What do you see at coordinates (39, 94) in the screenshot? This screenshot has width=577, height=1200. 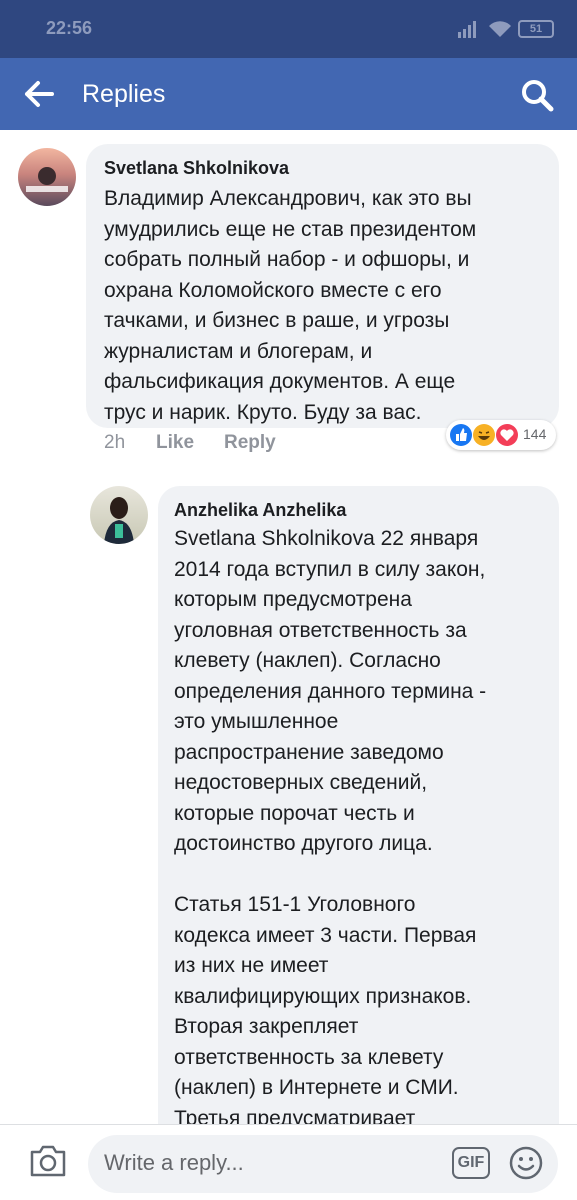 I see `back-arrow-icon` at bounding box center [39, 94].